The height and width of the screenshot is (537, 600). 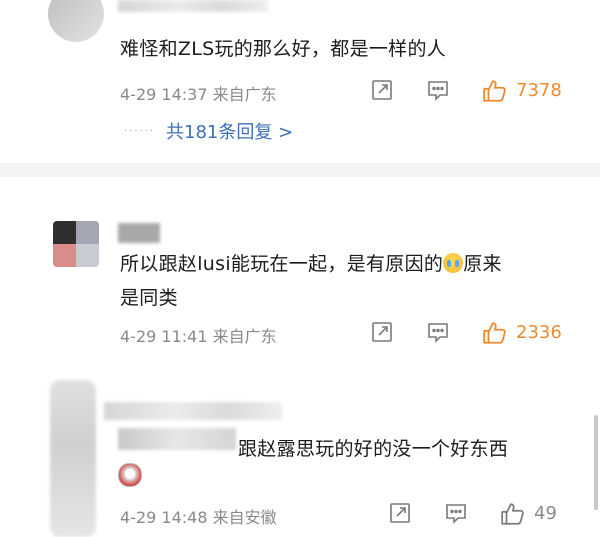 What do you see at coordinates (177, 439) in the screenshot?
I see `reply-target-blurred` at bounding box center [177, 439].